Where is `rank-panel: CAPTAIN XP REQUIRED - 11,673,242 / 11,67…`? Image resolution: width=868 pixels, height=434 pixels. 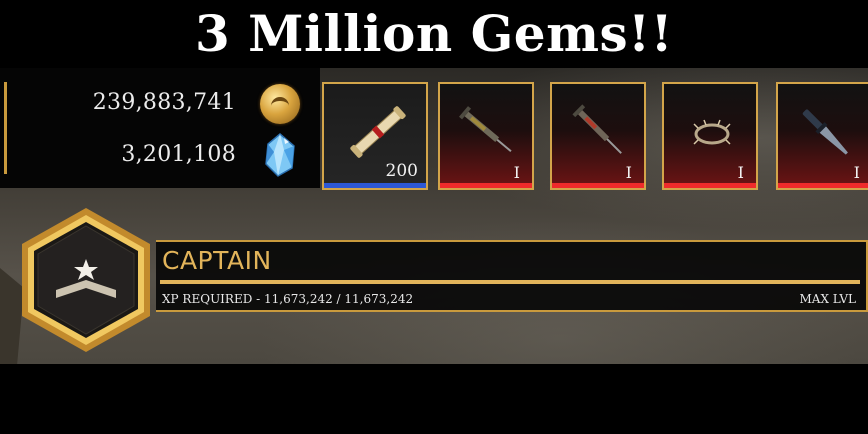 rank-panel: CAPTAIN XP REQUIRED - 11,673,242 / 11,67… is located at coordinates (512, 276).